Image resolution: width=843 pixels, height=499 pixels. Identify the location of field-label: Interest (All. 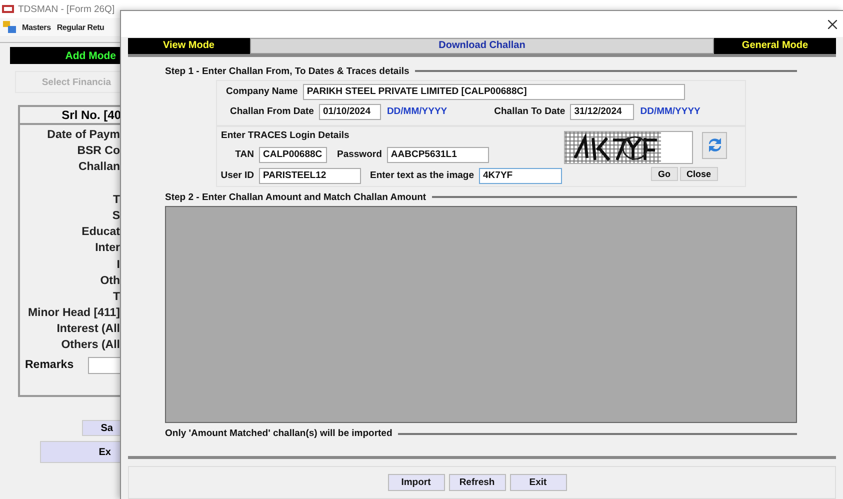
(88, 330).